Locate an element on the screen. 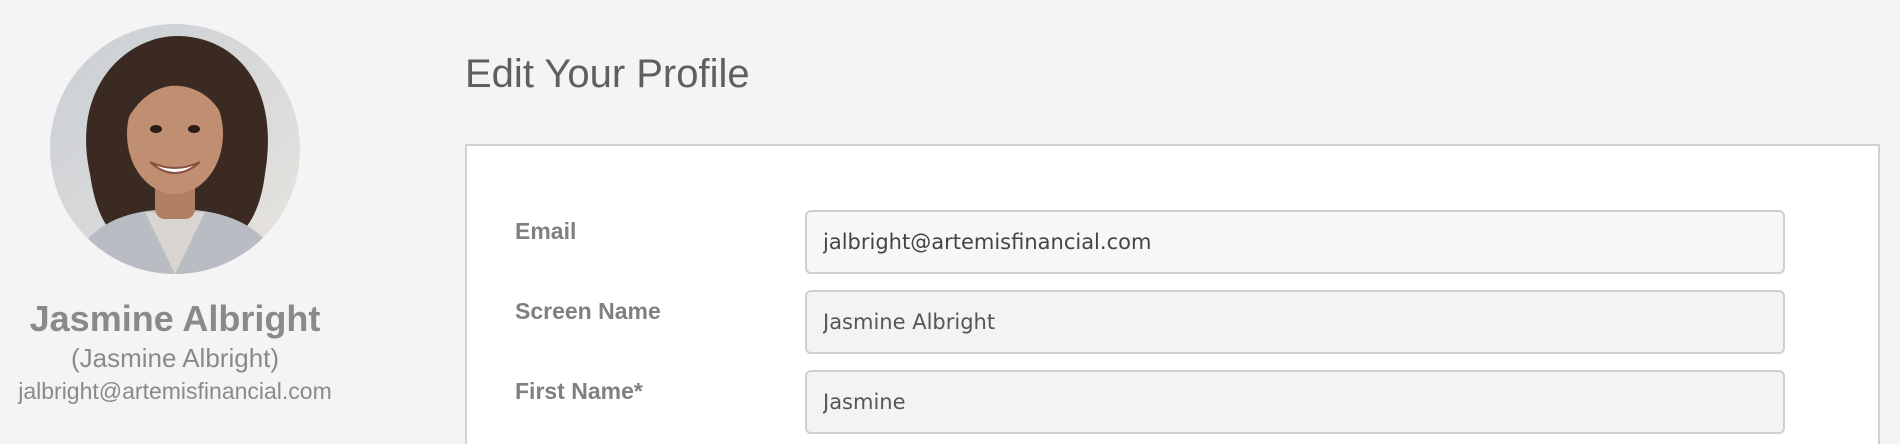 The height and width of the screenshot is (444, 1900). profile-photo-icon is located at coordinates (175, 149).